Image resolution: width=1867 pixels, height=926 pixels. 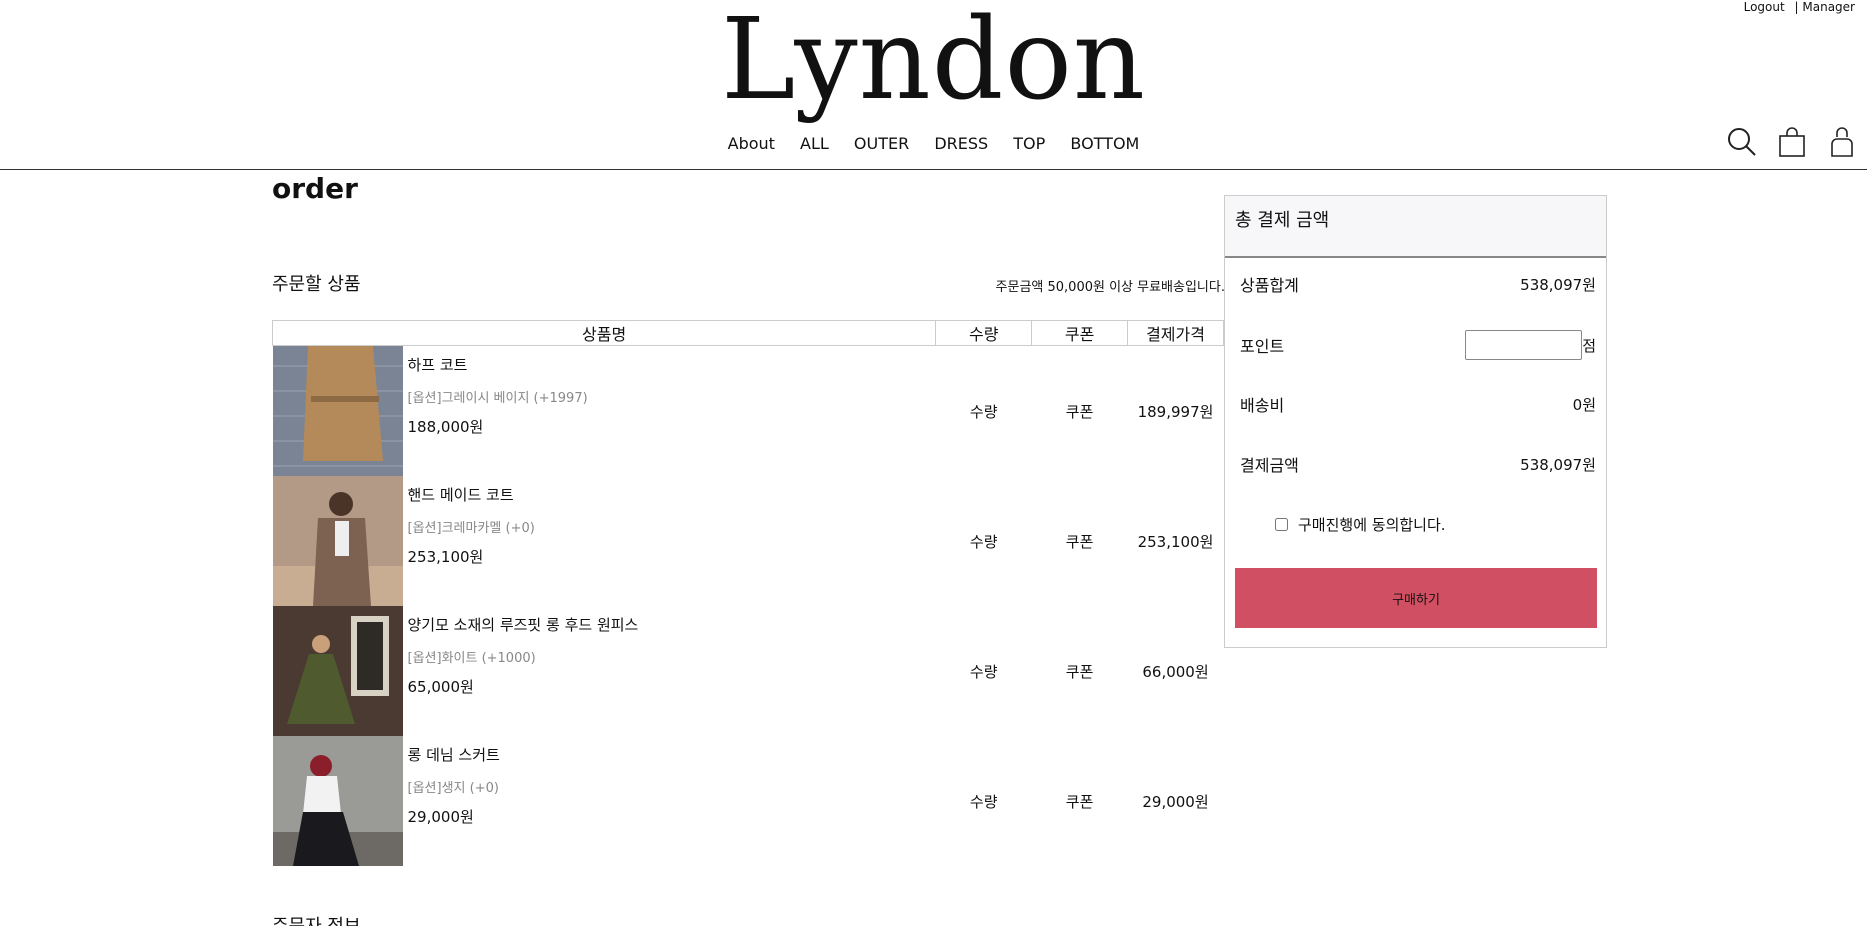 What do you see at coordinates (445, 557) in the screenshot?
I see `product-price: 253,100원` at bounding box center [445, 557].